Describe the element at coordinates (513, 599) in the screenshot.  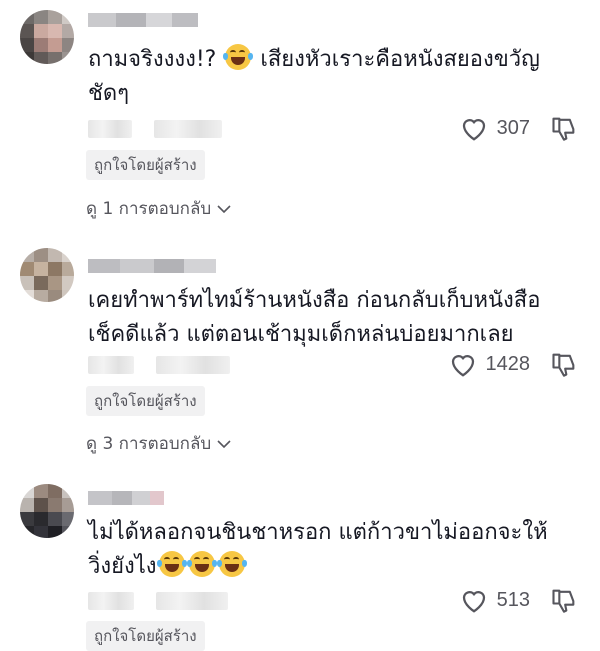
I see `like-count: 513` at that location.